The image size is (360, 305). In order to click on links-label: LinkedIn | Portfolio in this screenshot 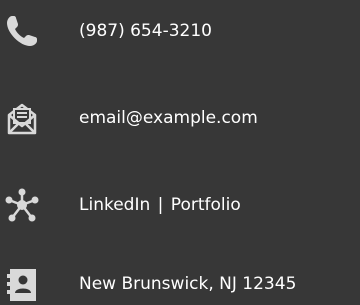, I will do `click(160, 205)`.